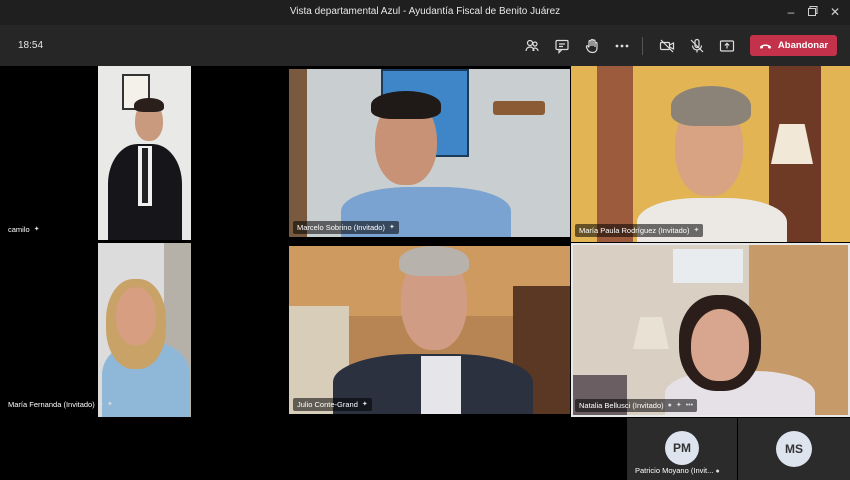 The width and height of the screenshot is (850, 480). I want to click on more-icon: •••, so click(689, 405).